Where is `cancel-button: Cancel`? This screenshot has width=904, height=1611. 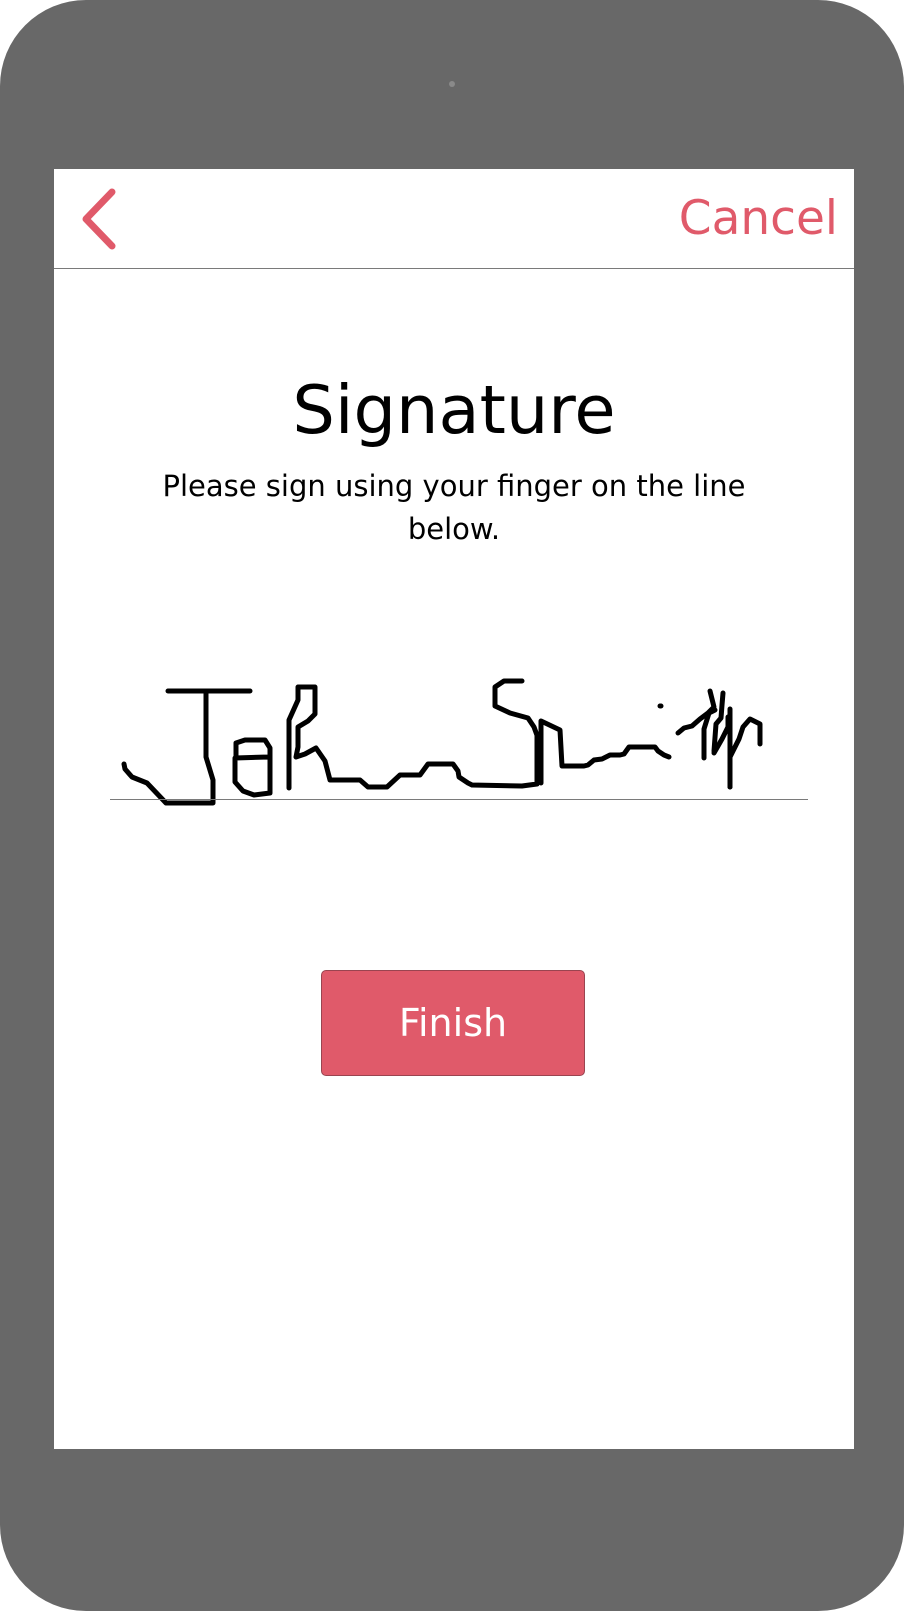
cancel-button: Cancel is located at coordinates (758, 219).